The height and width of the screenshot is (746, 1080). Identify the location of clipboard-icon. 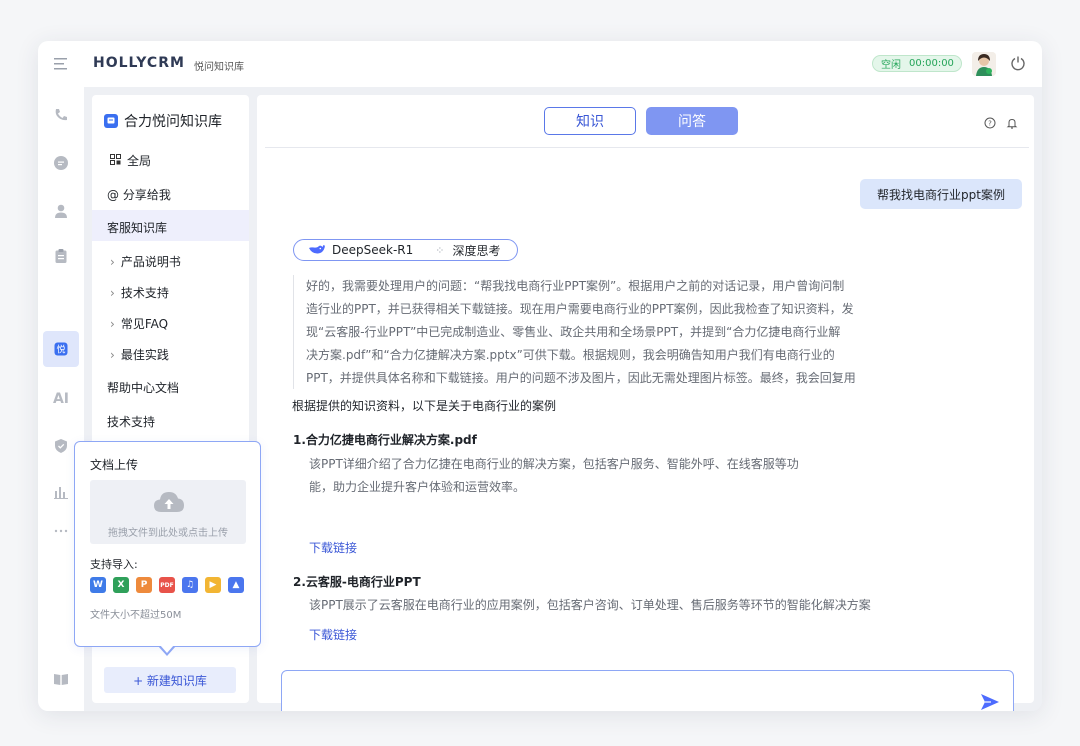
(61, 256).